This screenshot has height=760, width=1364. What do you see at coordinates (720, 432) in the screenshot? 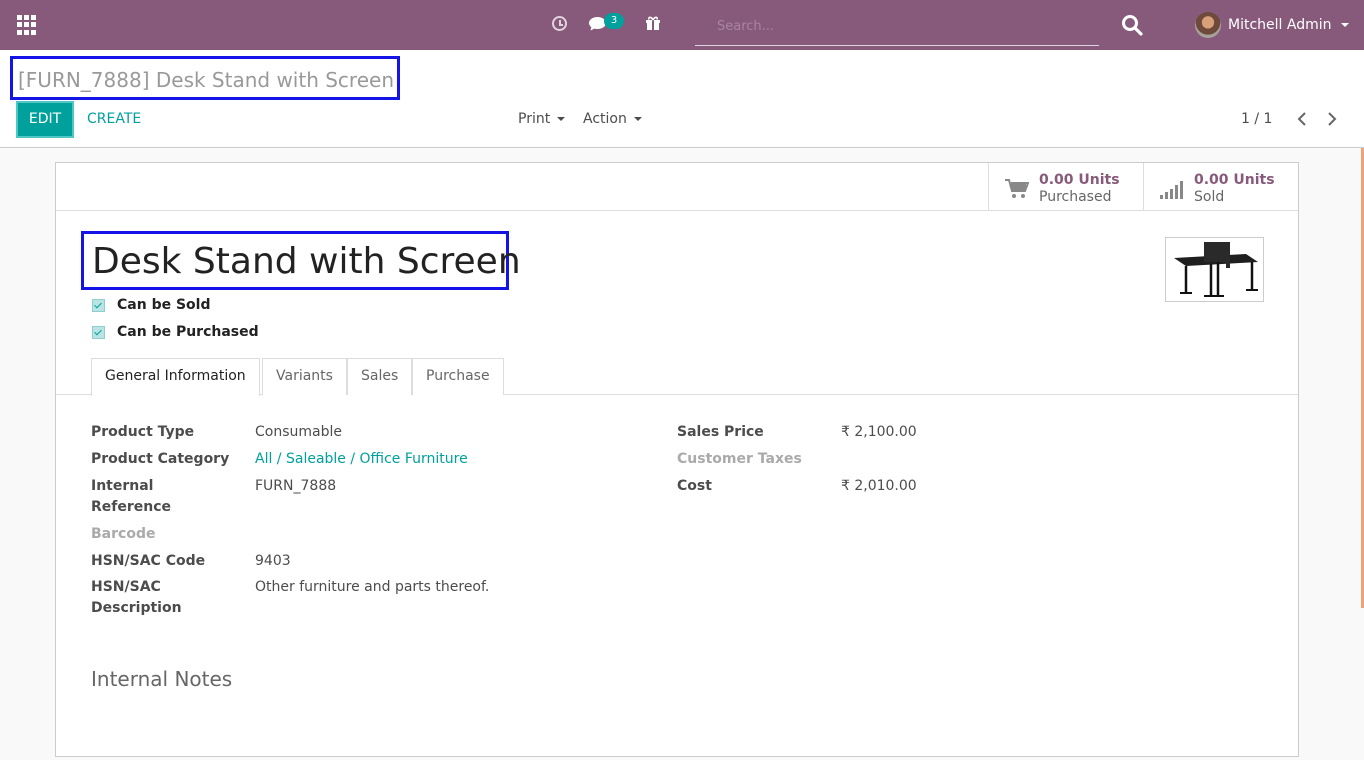
I see `sales-price-label: Sales Price` at bounding box center [720, 432].